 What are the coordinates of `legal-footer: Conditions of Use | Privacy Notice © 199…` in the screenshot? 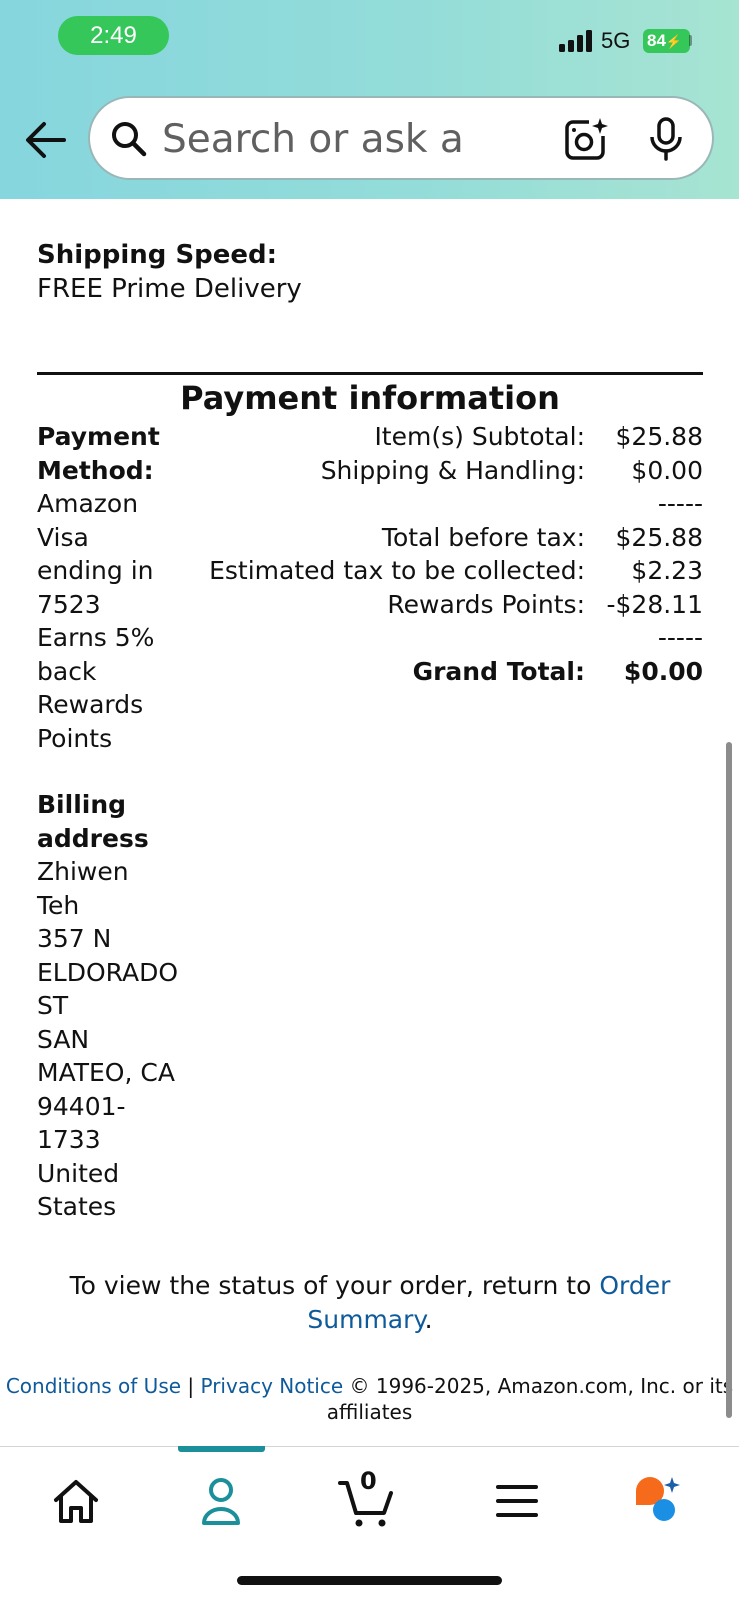 It's located at (369, 1399).